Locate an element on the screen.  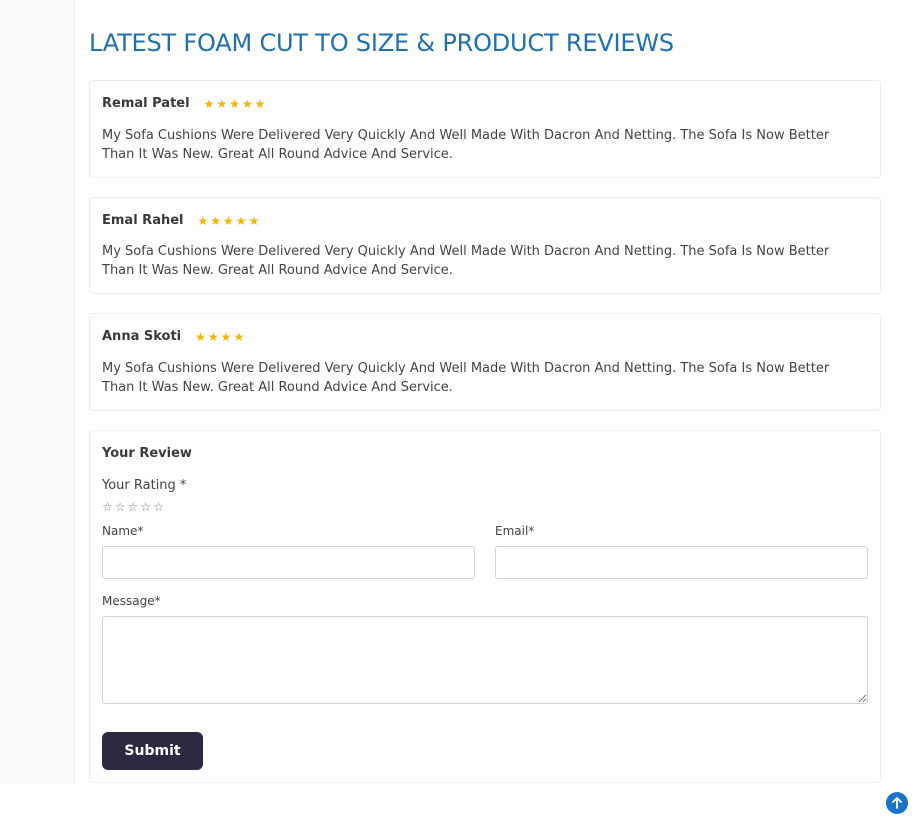
name-label: Name* is located at coordinates (123, 531).